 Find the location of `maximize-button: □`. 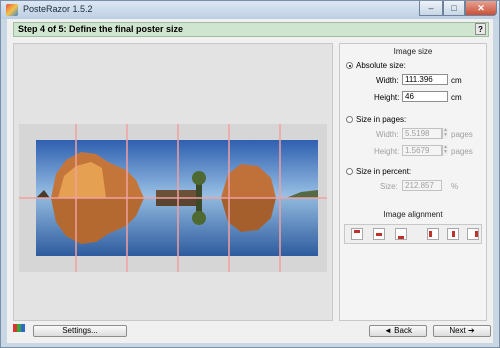

maximize-button: □ is located at coordinates (454, 8).